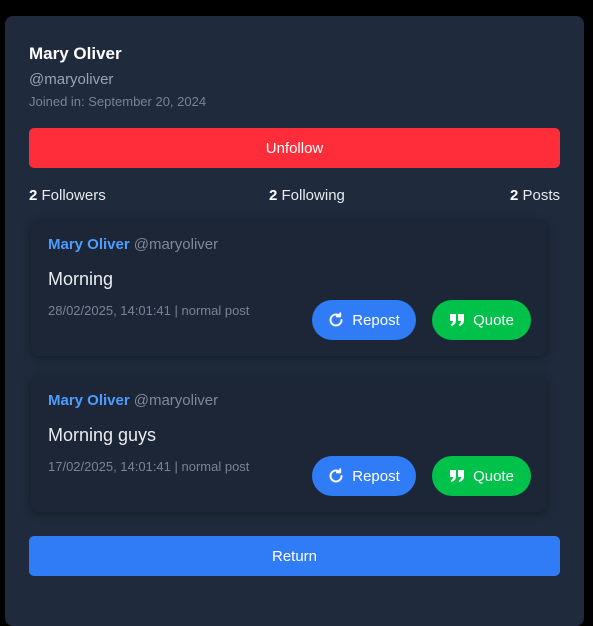  Describe the element at coordinates (541, 195) in the screenshot. I see `posts-label: Posts` at that location.